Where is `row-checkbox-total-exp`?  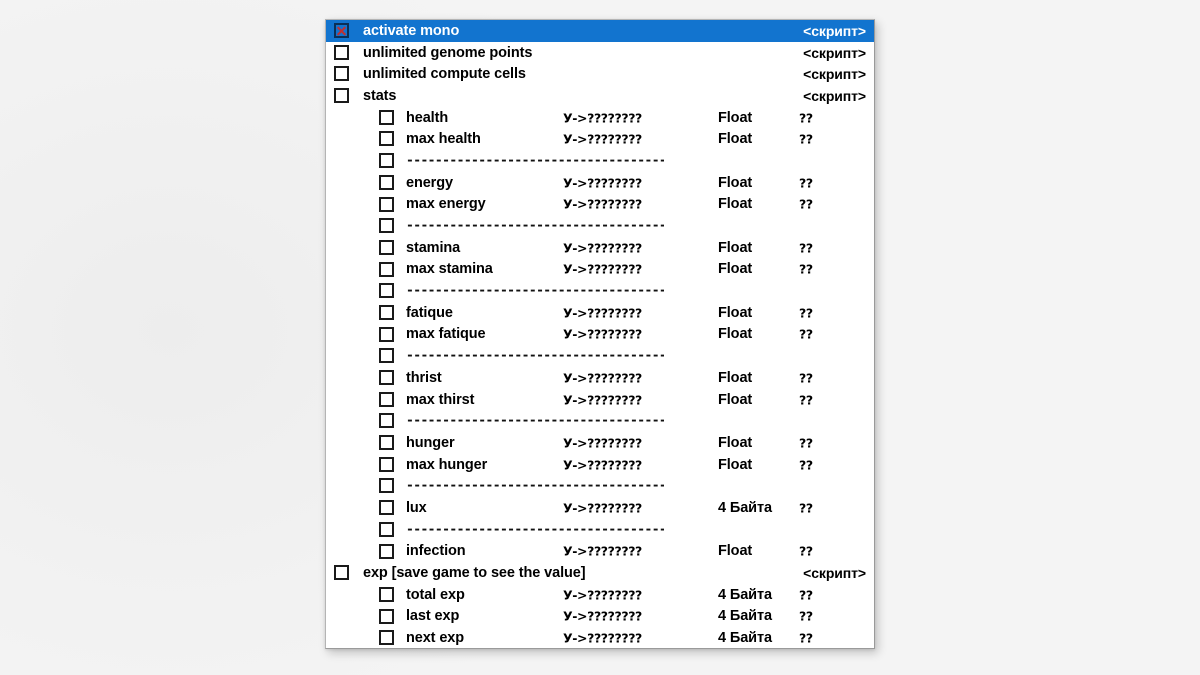 row-checkbox-total-exp is located at coordinates (386, 594).